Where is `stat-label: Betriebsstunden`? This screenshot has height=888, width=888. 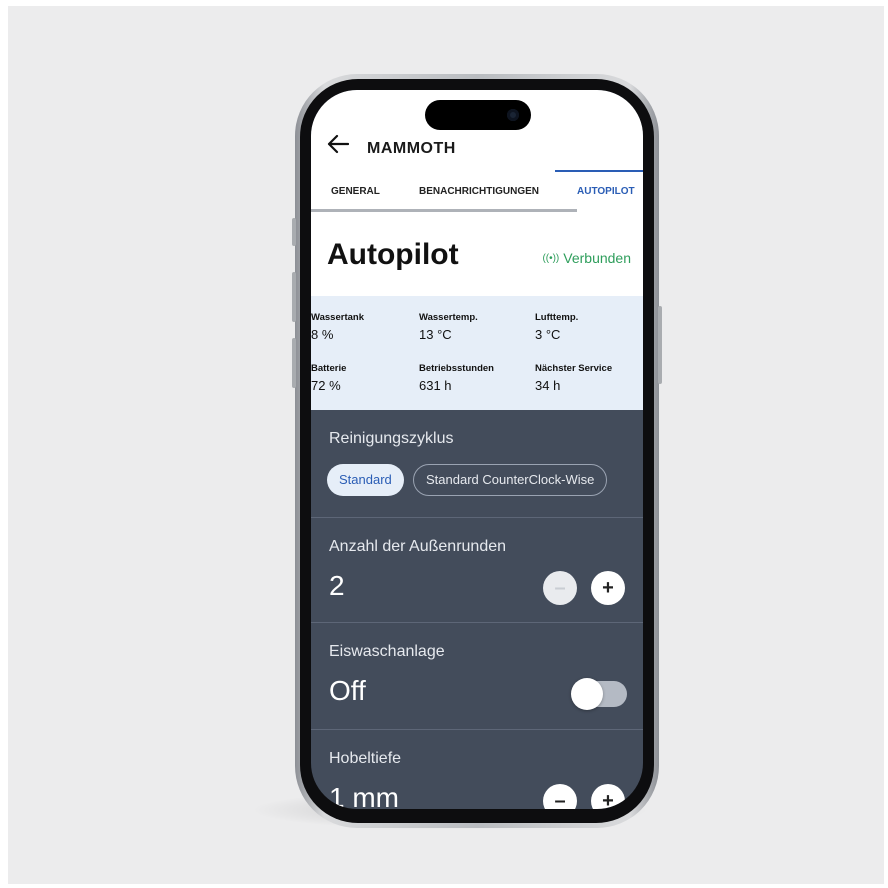 stat-label: Betriebsstunden is located at coordinates (456, 368).